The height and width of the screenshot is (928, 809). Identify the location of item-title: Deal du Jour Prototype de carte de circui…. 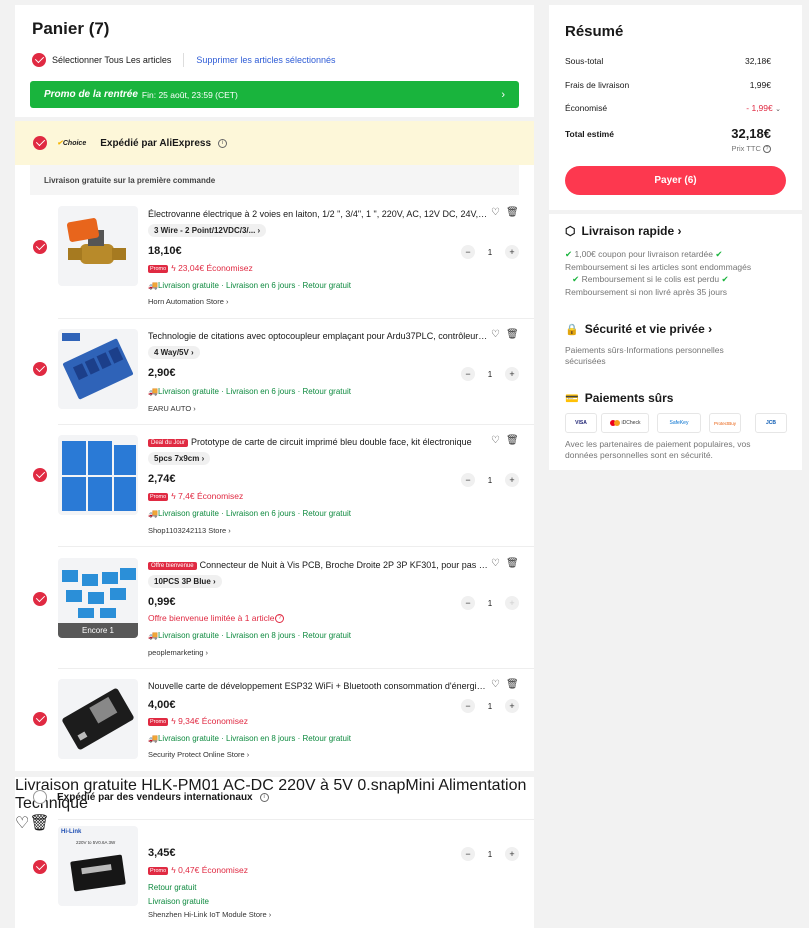
(318, 442).